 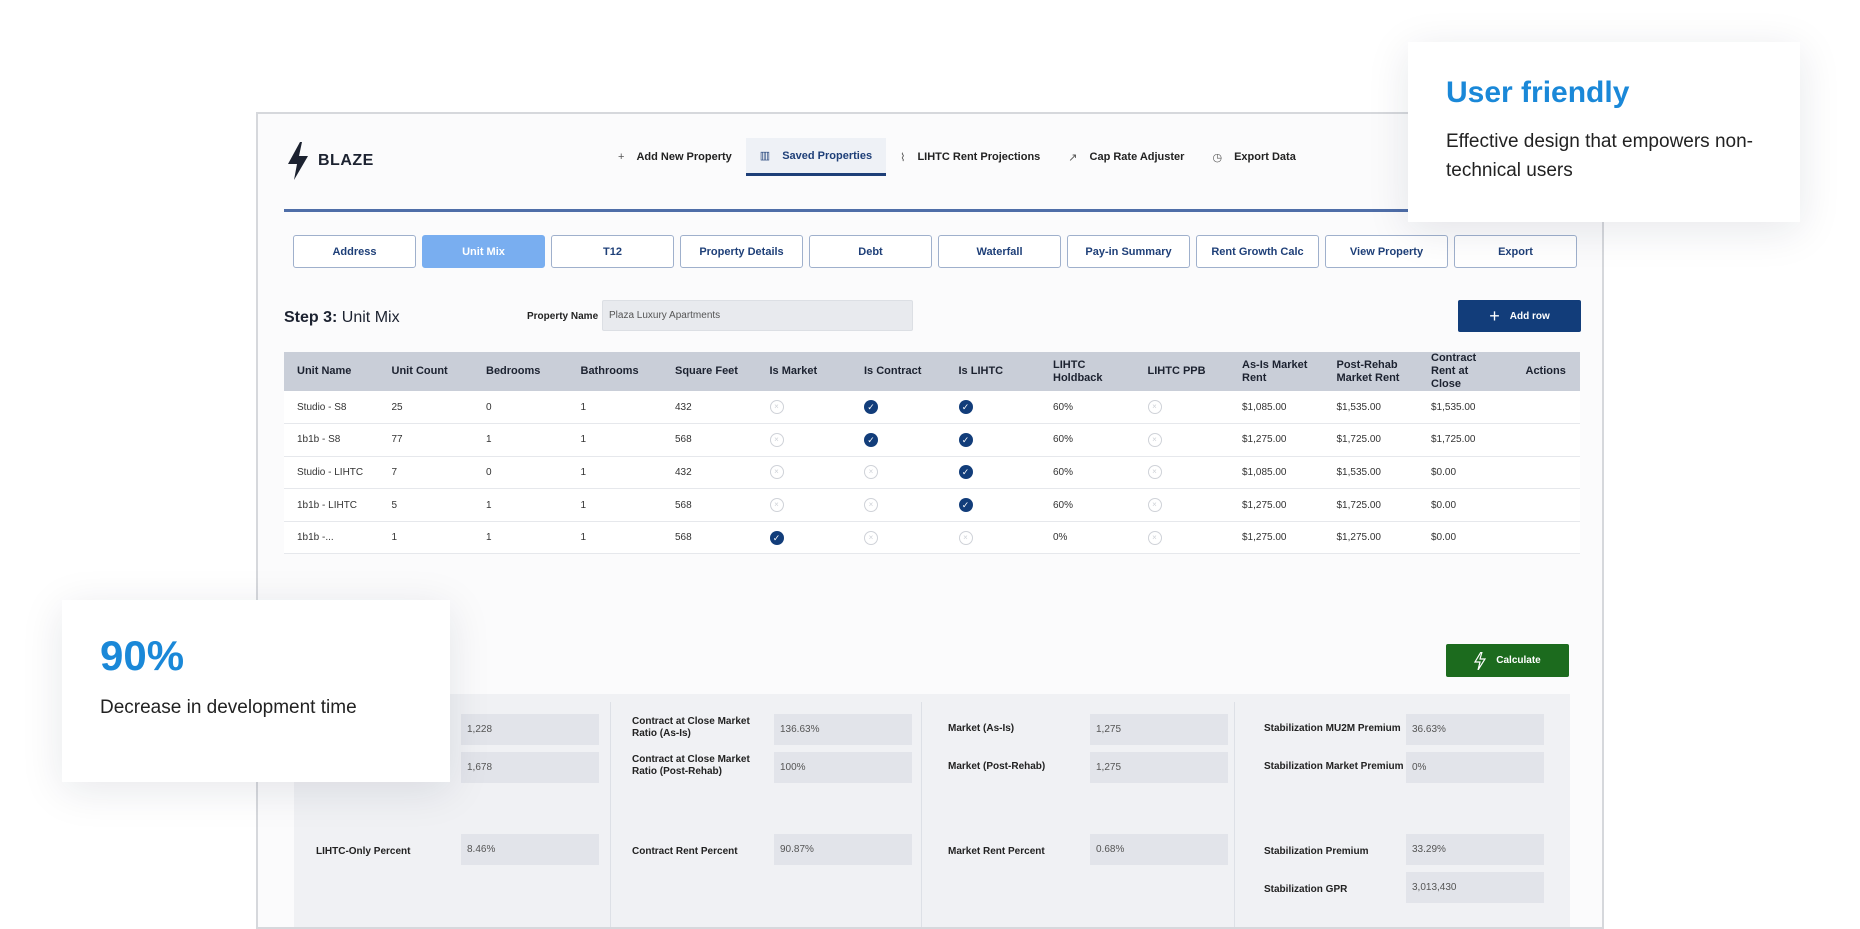 I want to click on tab-export: Export, so click(x=1515, y=251).